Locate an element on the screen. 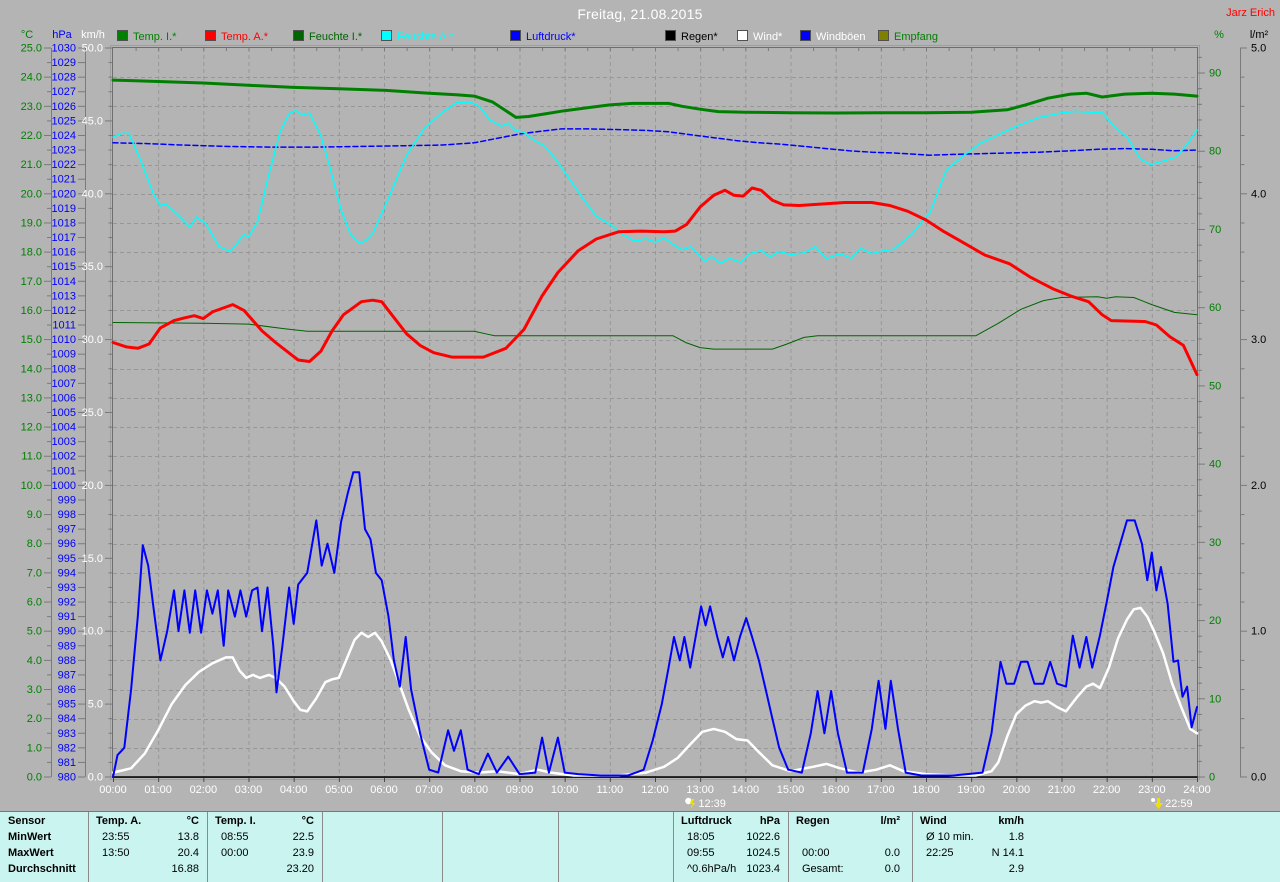 This screenshot has height=882, width=1280. table-time-value: 18:05 is located at coordinates (701, 837).